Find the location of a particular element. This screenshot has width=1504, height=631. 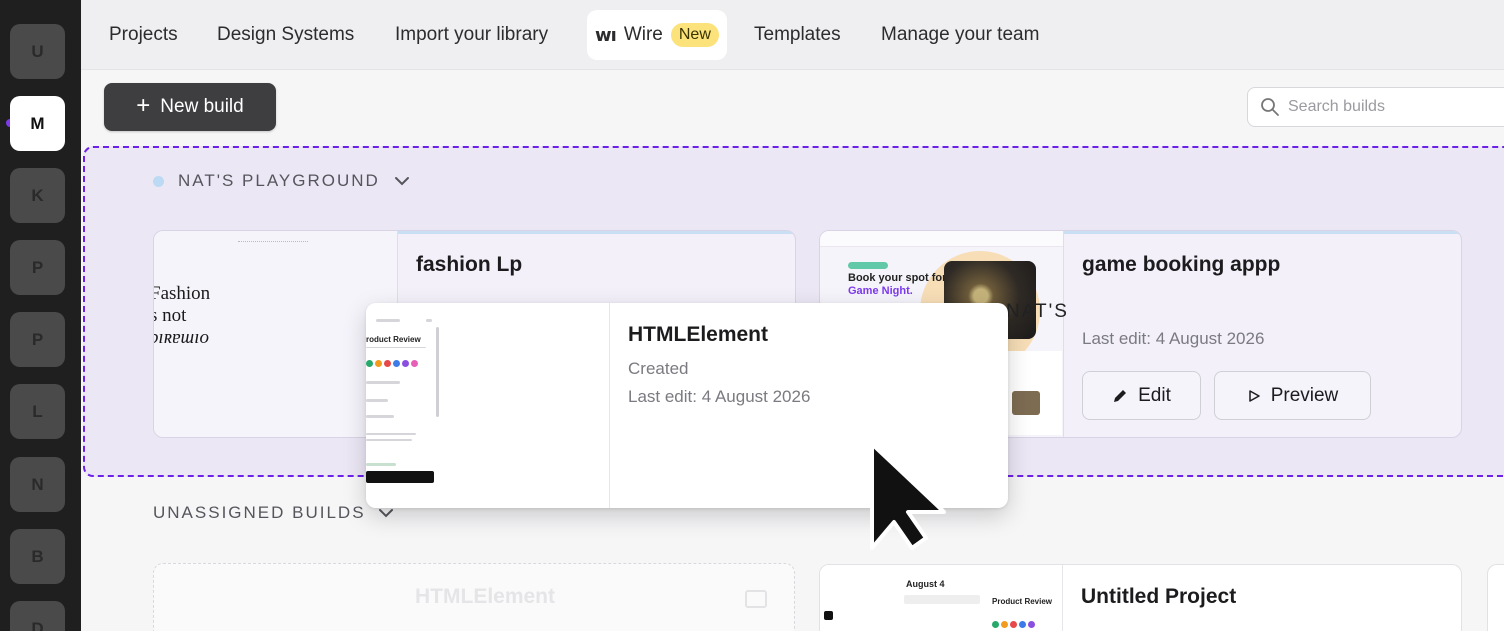

thumb-button is located at coordinates (400, 477).